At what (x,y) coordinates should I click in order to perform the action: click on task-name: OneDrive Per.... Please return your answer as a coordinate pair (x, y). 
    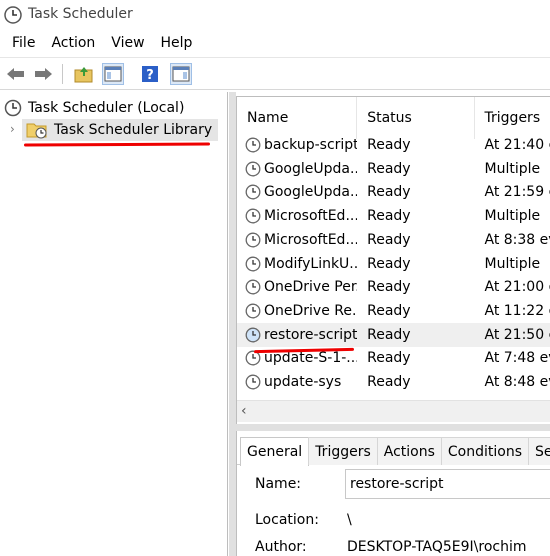
    Looking at the image, I should click on (310, 287).